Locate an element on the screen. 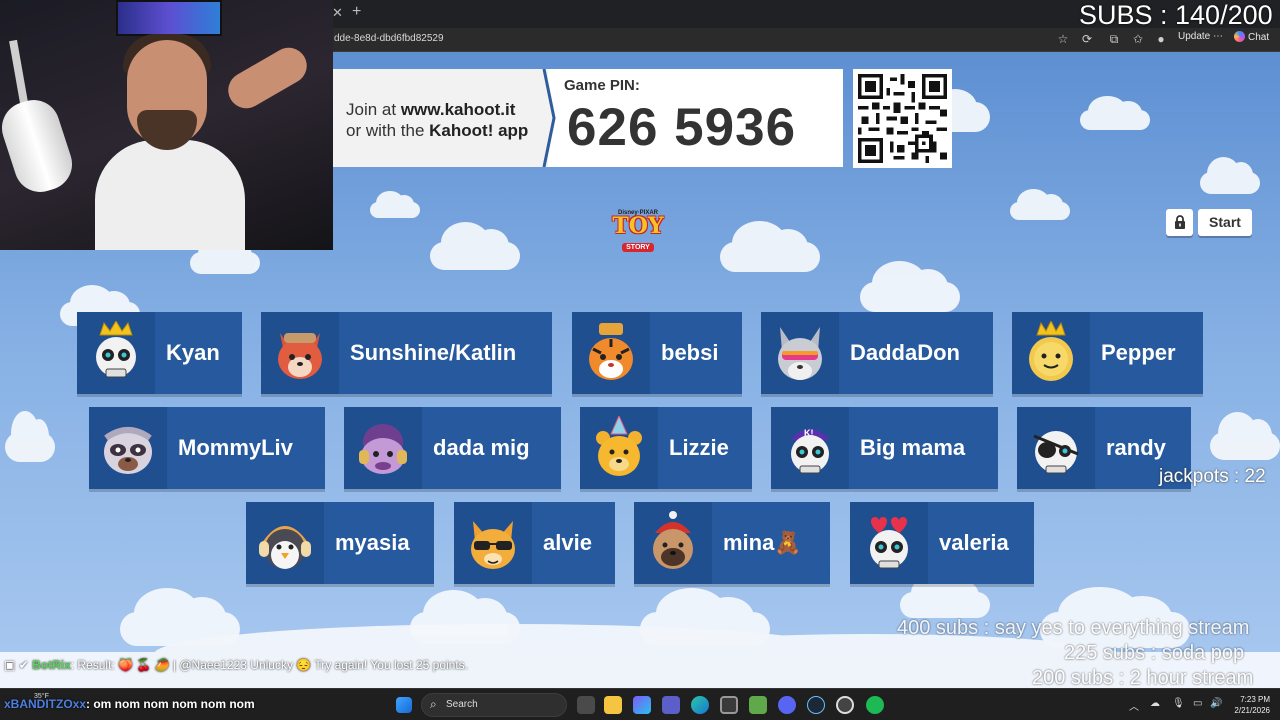  cat-sunglasses-icon is located at coordinates (493, 545).